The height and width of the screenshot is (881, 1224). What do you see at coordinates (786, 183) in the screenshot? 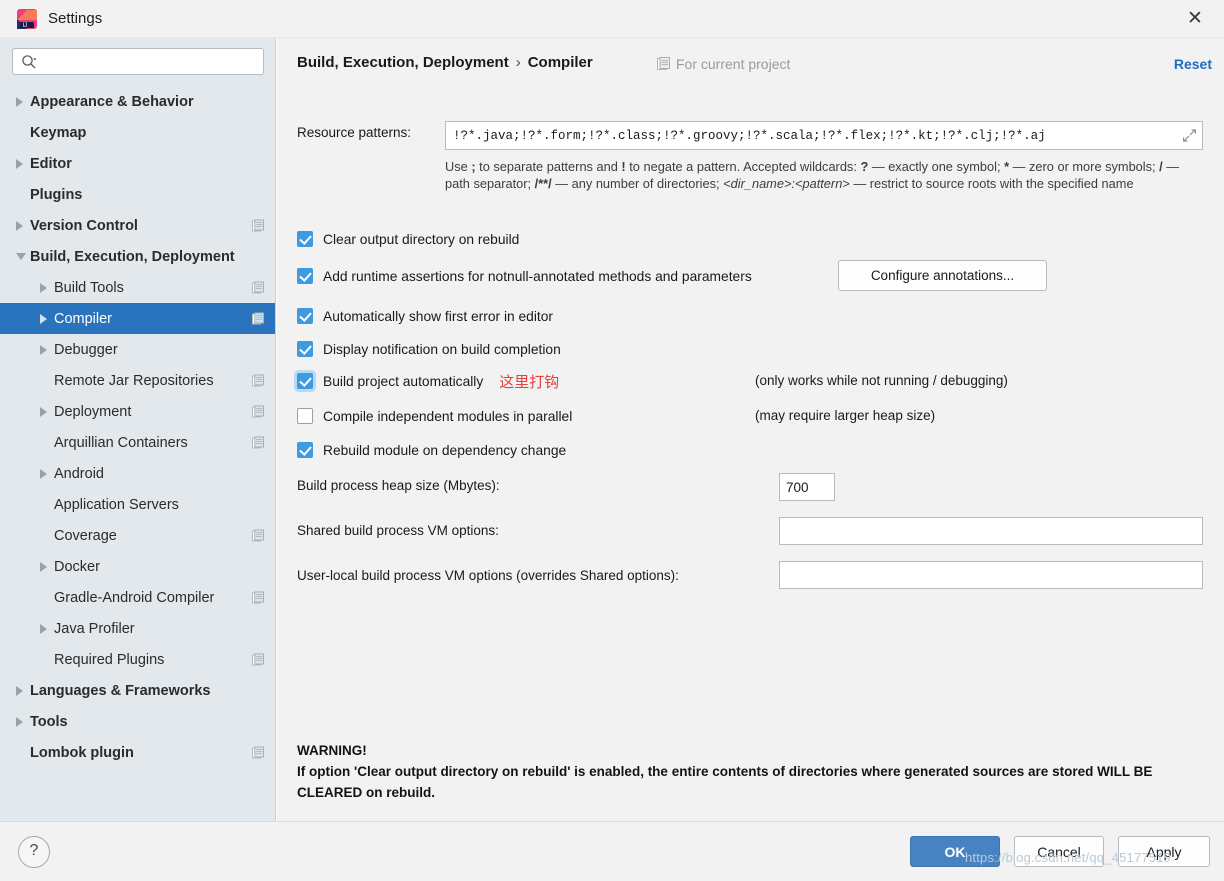
I see `help-token-dirname: <dir_name>:<pattern>` at bounding box center [786, 183].